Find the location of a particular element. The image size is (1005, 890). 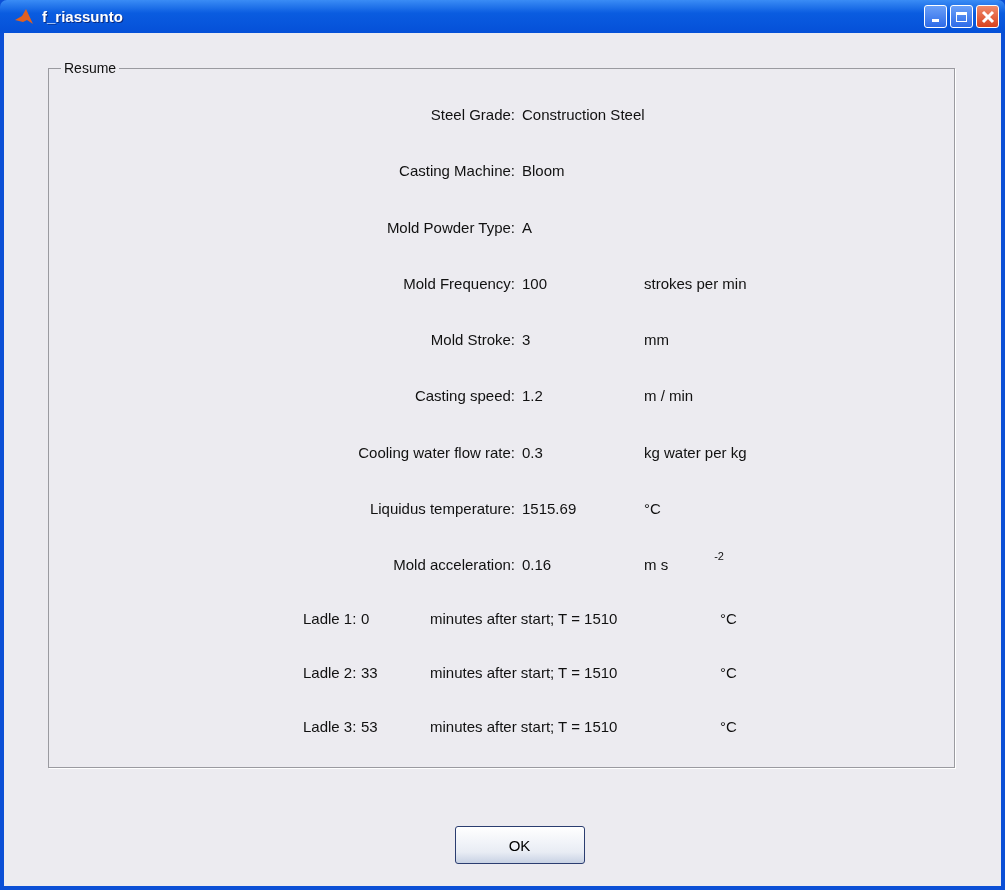

field-value: 0.3 is located at coordinates (533, 452).